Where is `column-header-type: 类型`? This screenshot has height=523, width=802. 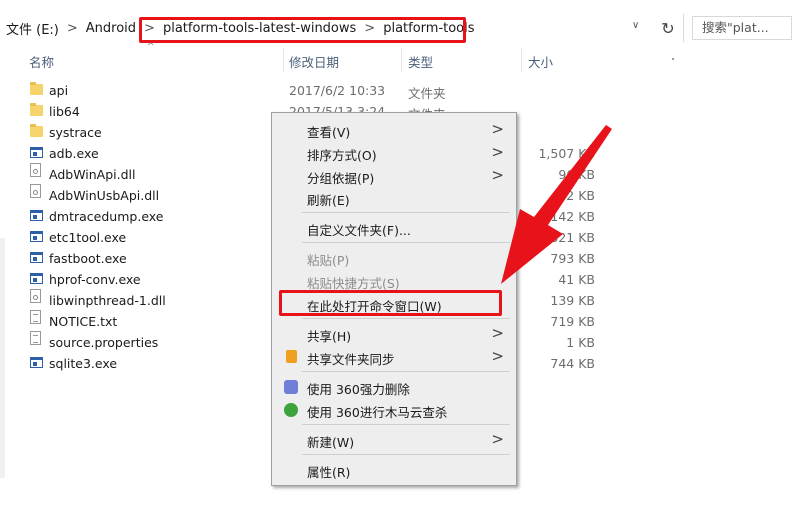
column-header-type: 类型 is located at coordinates (420, 61).